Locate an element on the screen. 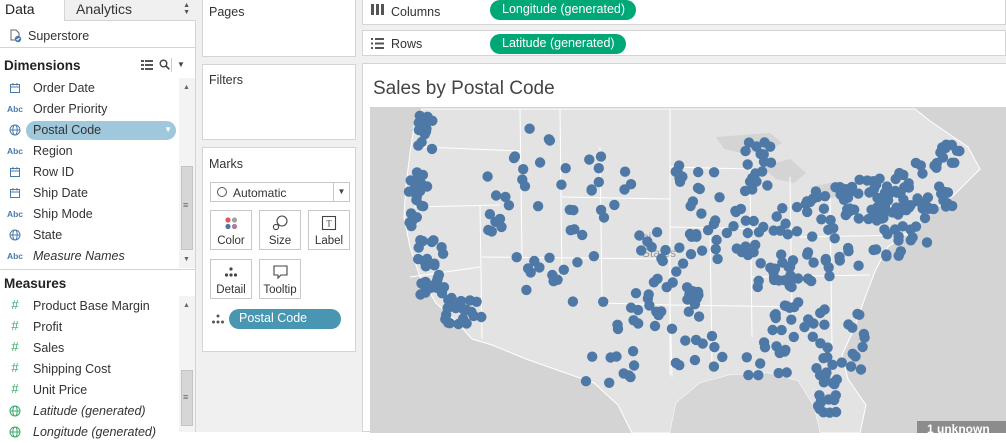 The width and height of the screenshot is (1006, 443). field-latitude-generated: Latitude (generated) is located at coordinates (89, 411).